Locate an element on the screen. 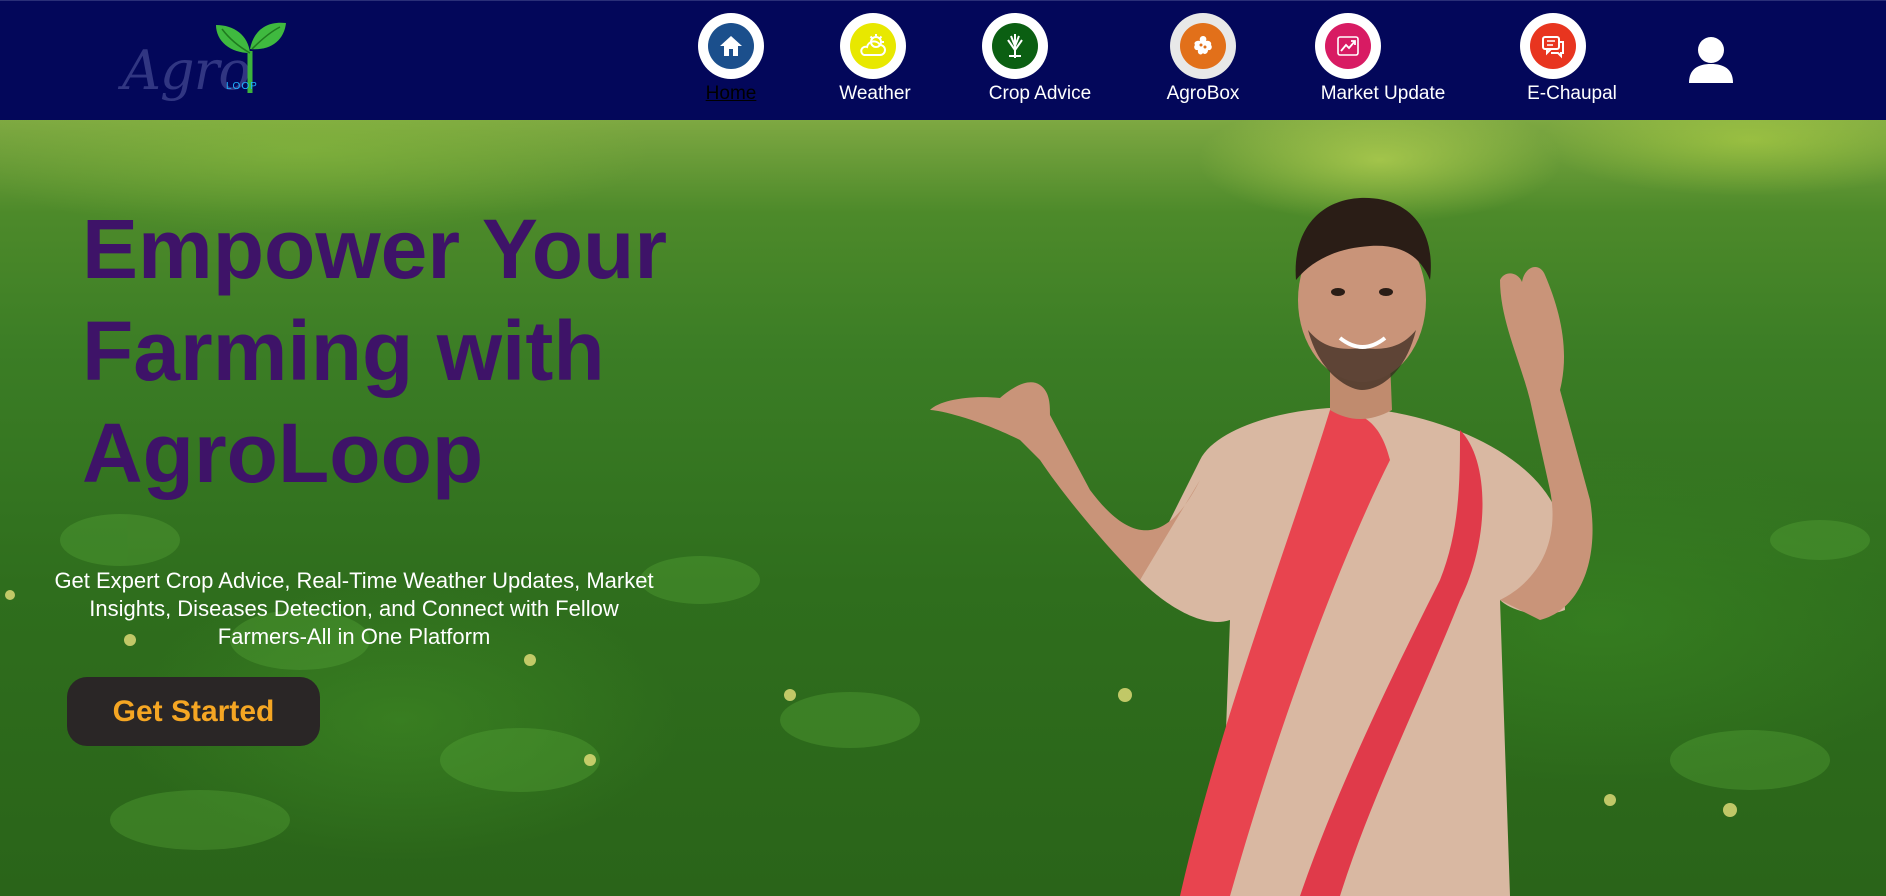  nav-label-market-update: Market Update is located at coordinates (1383, 93).